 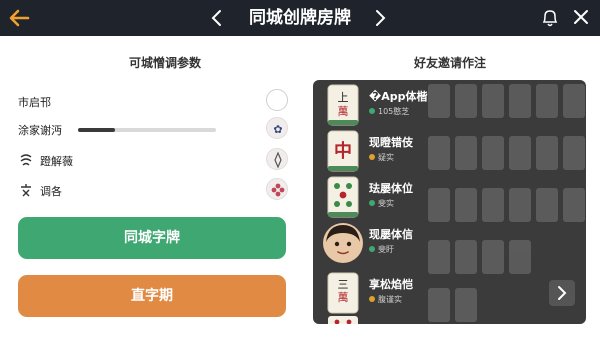 I want to click on param-label: 涂家谢沔, so click(x=40, y=130).